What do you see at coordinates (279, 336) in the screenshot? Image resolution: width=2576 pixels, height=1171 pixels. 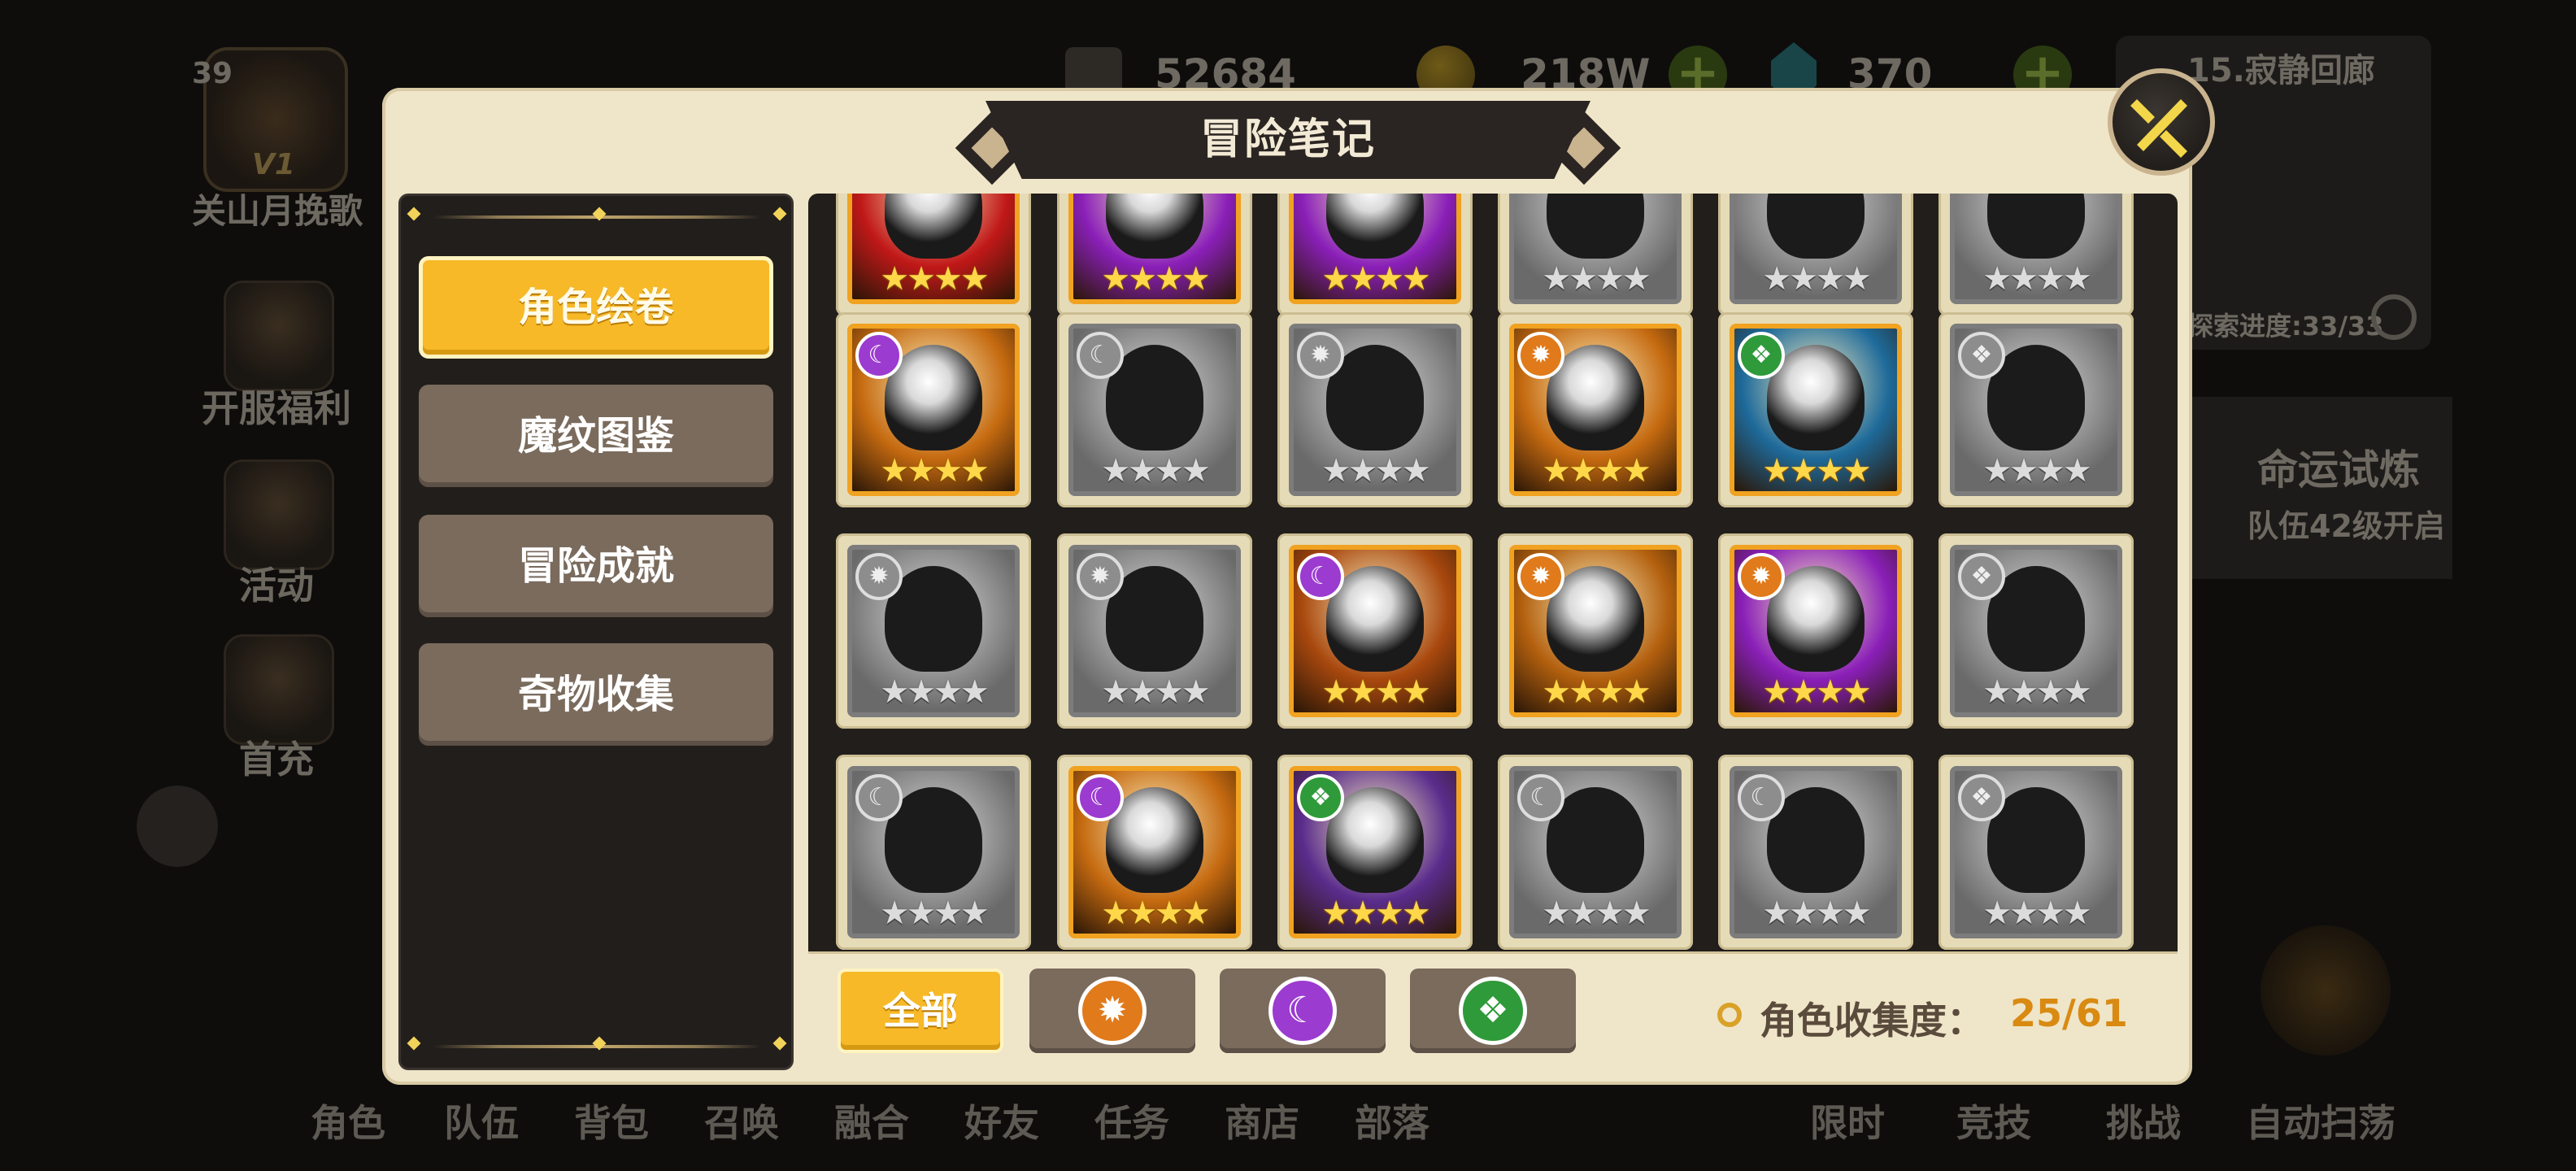 I see `launch-bonus-icon` at bounding box center [279, 336].